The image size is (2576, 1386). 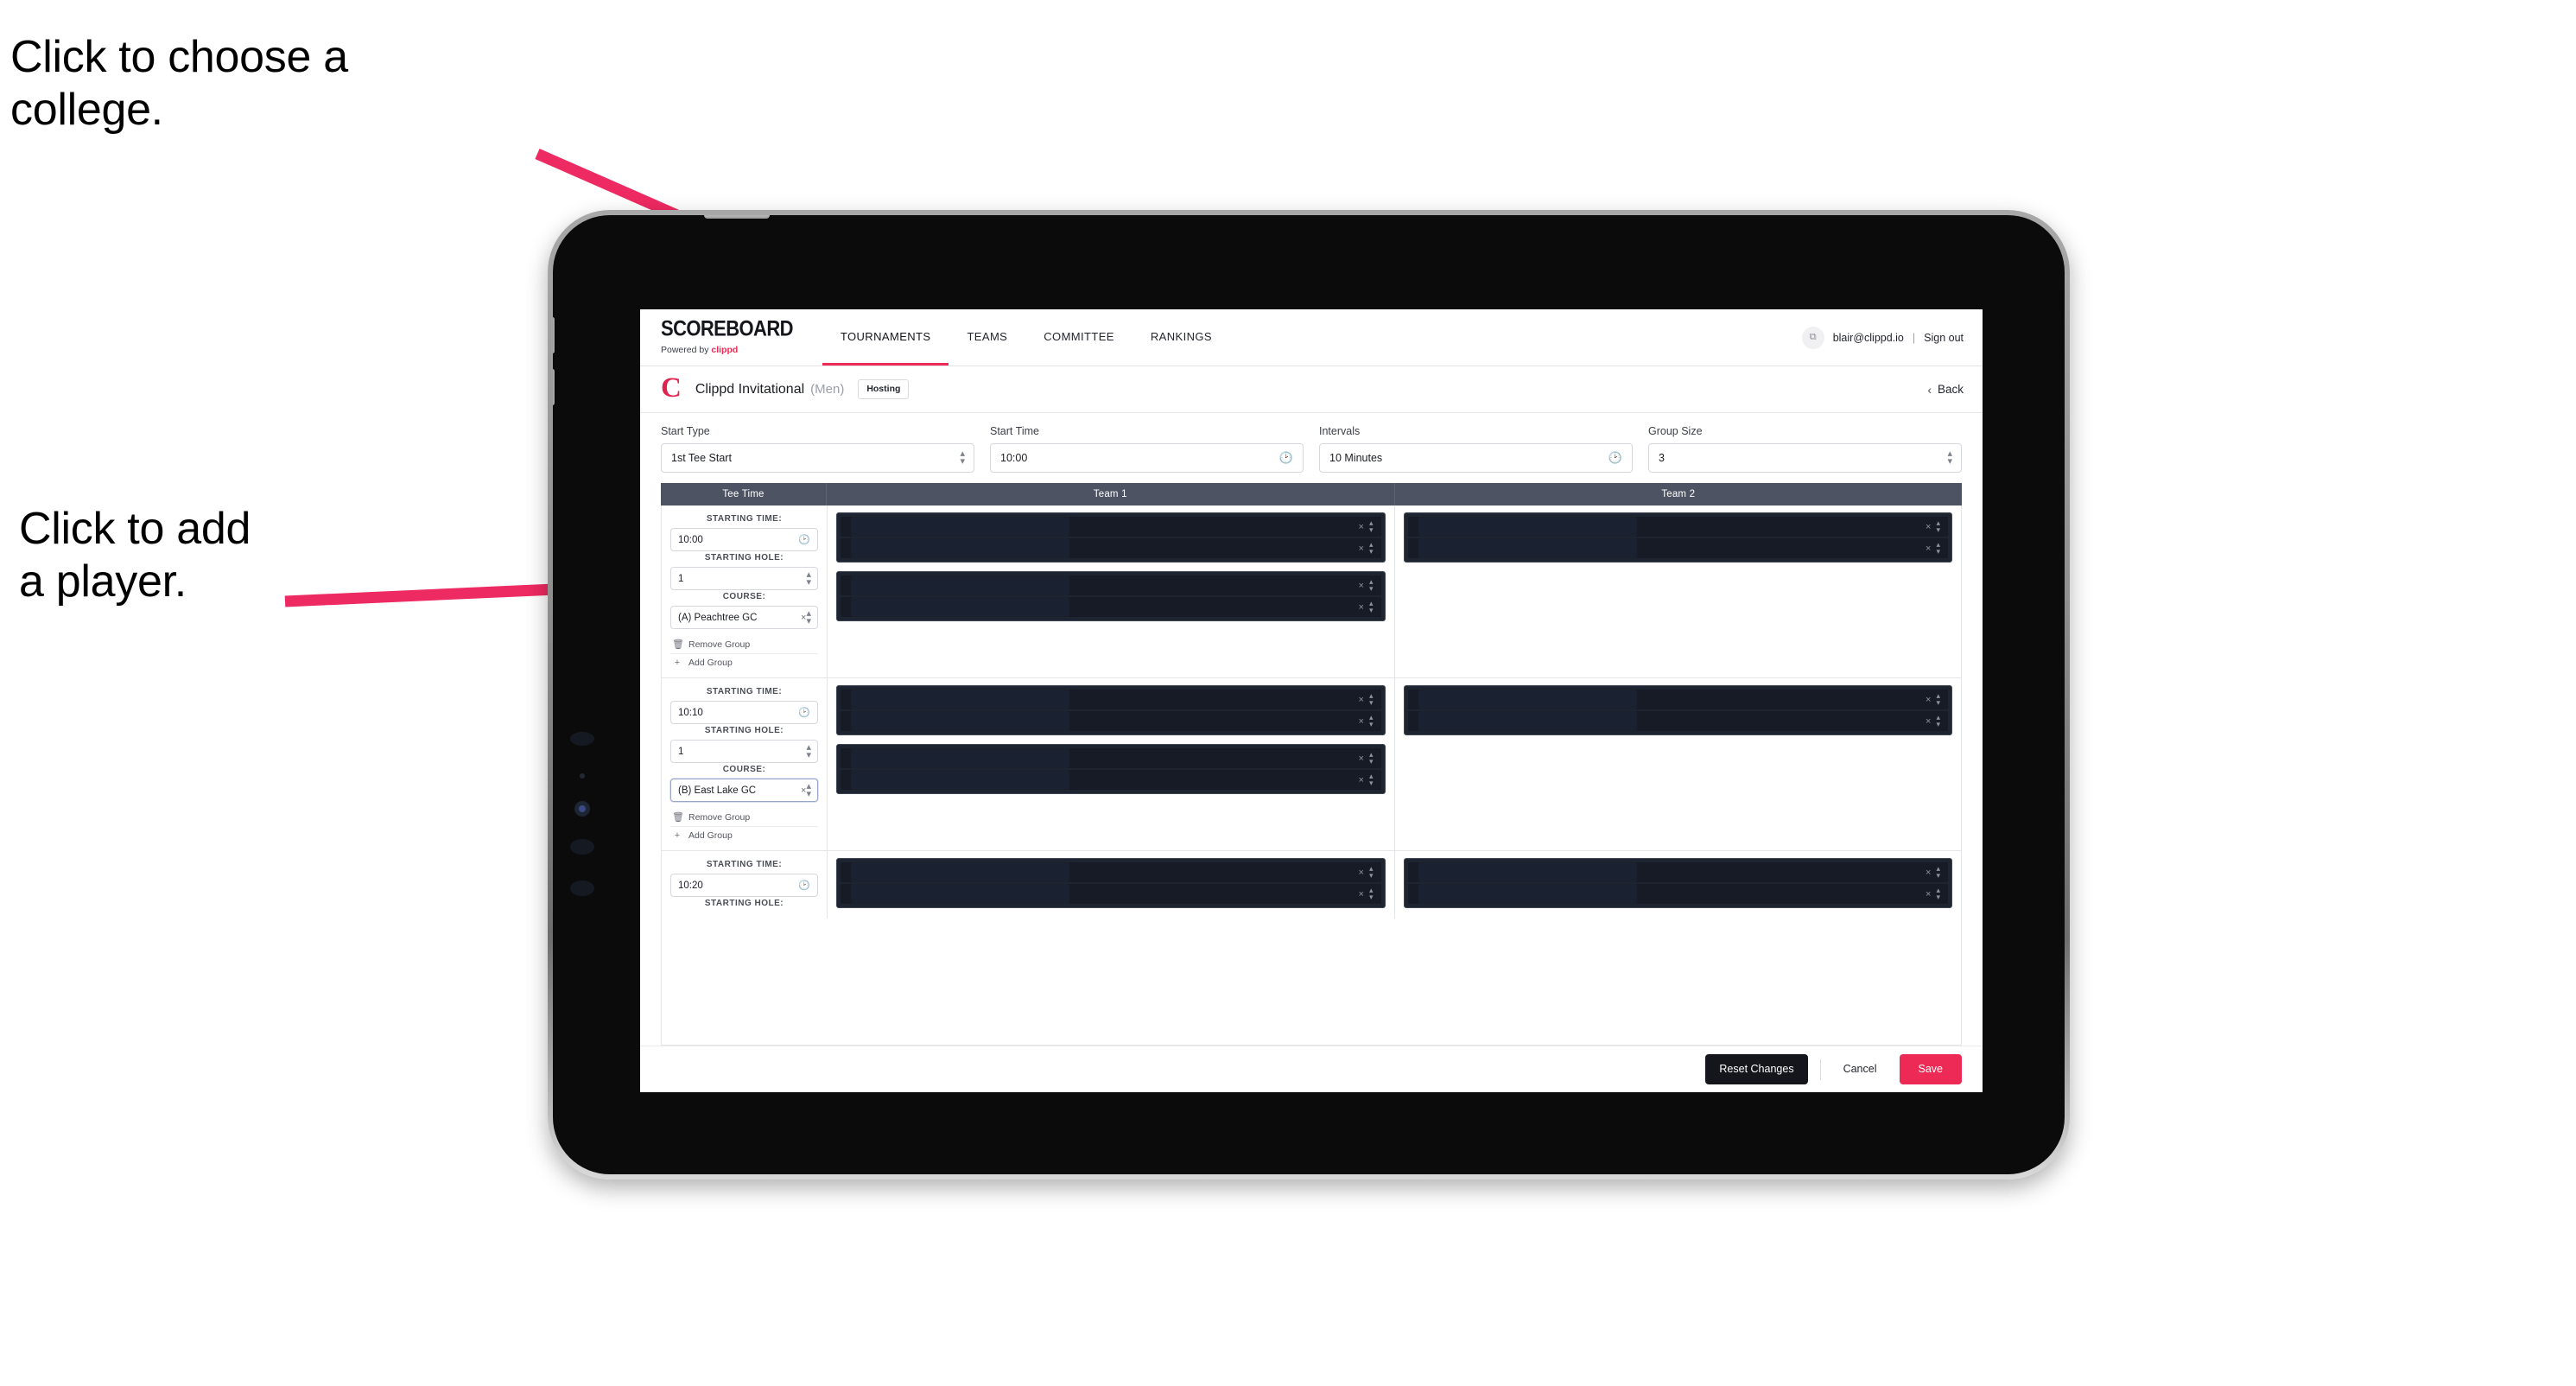 What do you see at coordinates (554, 387) in the screenshot?
I see `volume-down-button` at bounding box center [554, 387].